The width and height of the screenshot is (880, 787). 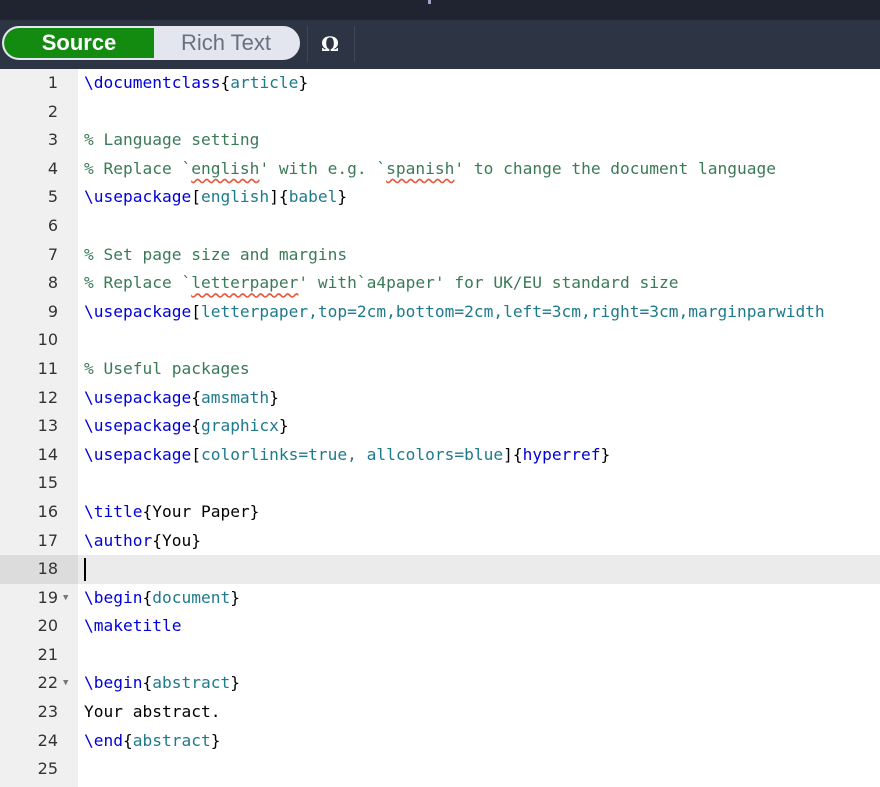 I want to click on line-number: 19, so click(x=47, y=597).